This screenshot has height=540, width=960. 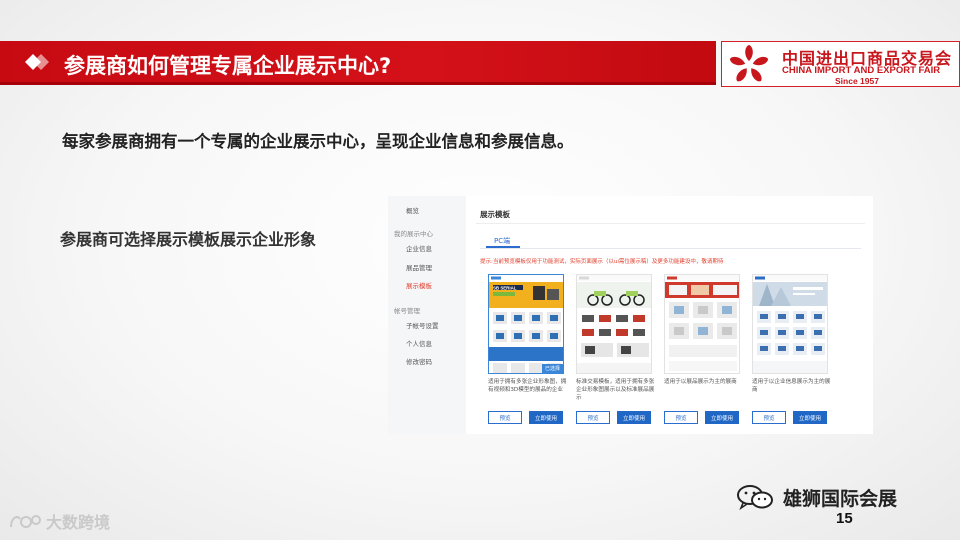 I want to click on card-4-use-button: 立即使用, so click(x=810, y=417).